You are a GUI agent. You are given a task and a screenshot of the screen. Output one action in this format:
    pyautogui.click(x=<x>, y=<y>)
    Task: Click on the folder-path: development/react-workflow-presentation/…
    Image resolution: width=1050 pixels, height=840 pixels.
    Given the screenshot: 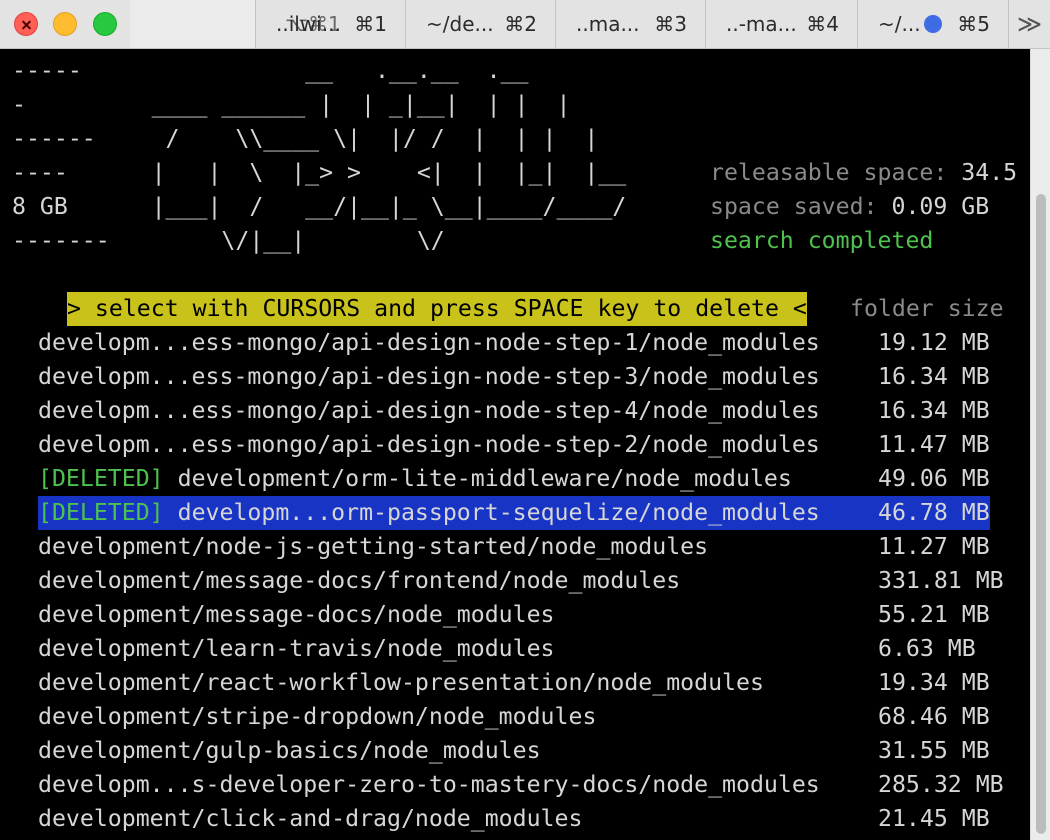 What is the action you would take?
    pyautogui.click(x=401, y=682)
    